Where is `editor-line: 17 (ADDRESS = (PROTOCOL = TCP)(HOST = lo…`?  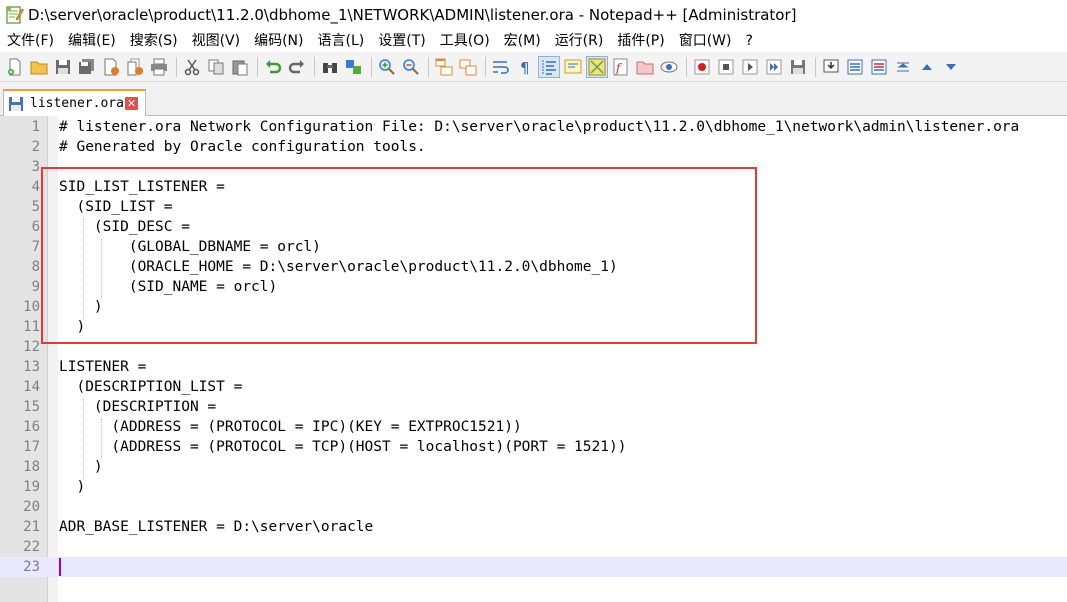
editor-line: 17 (ADDRESS = (PROTOCOL = TCP)(HOST = lo… is located at coordinates (533, 447).